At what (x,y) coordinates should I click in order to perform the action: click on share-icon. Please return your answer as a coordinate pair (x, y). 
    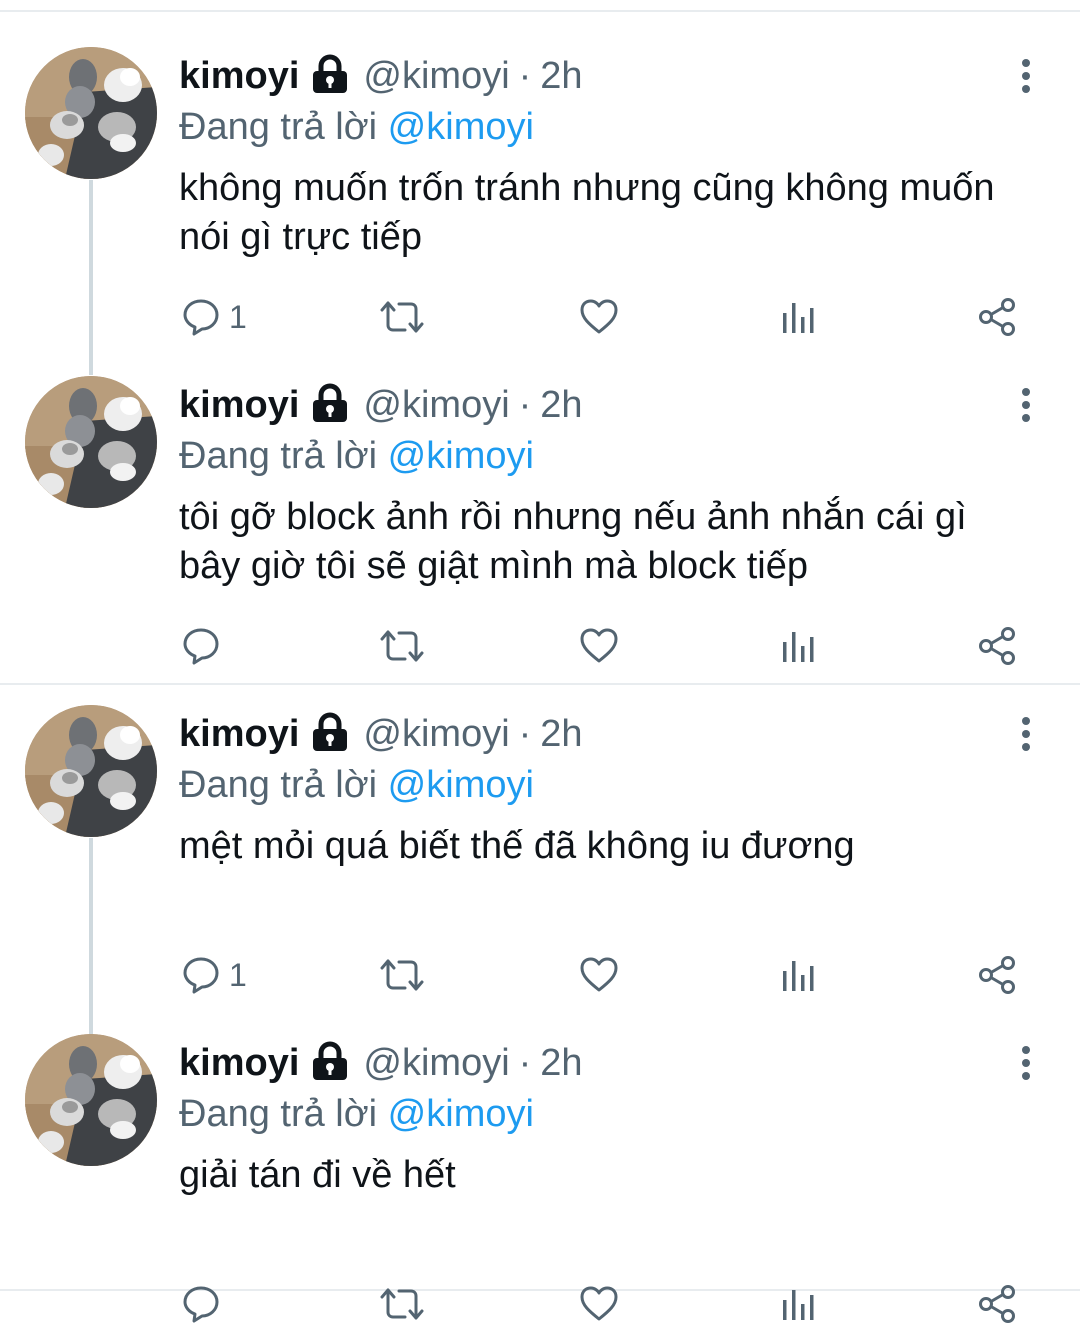
    Looking at the image, I should click on (997, 1304).